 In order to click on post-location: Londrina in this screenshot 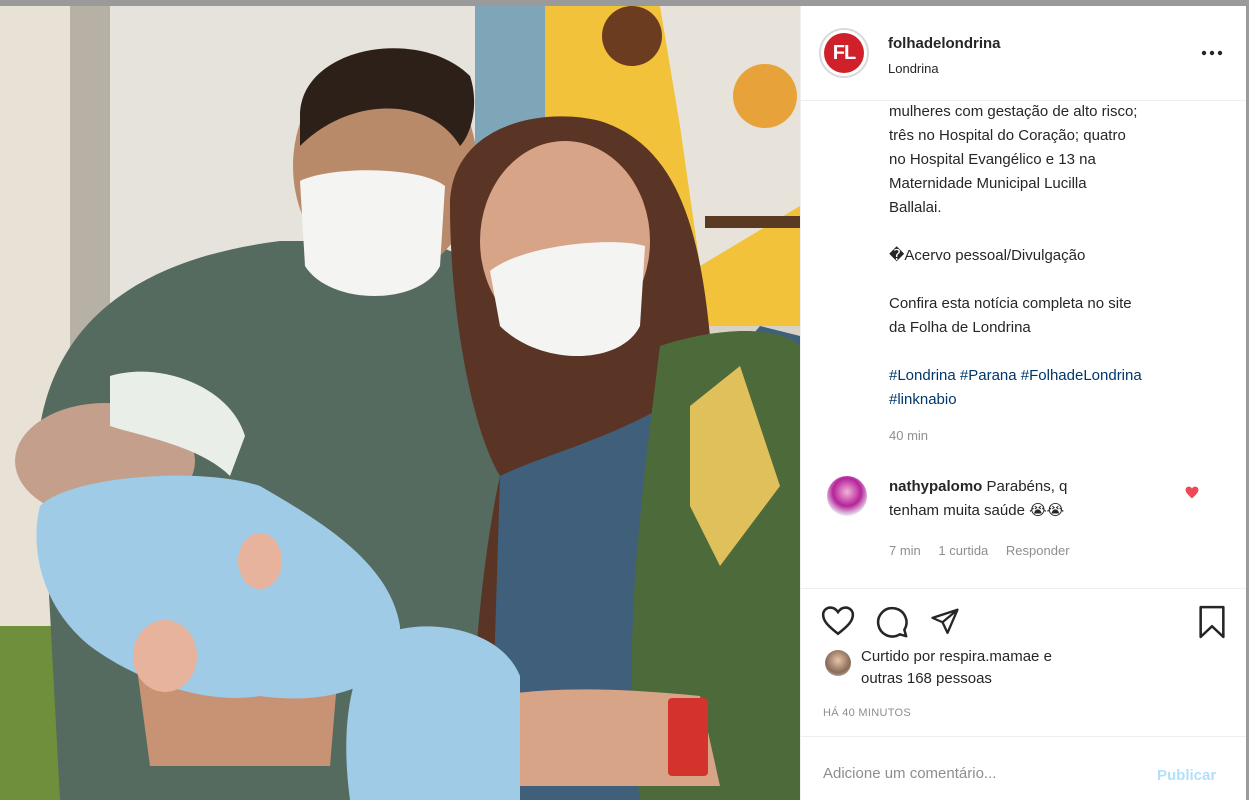, I will do `click(913, 68)`.